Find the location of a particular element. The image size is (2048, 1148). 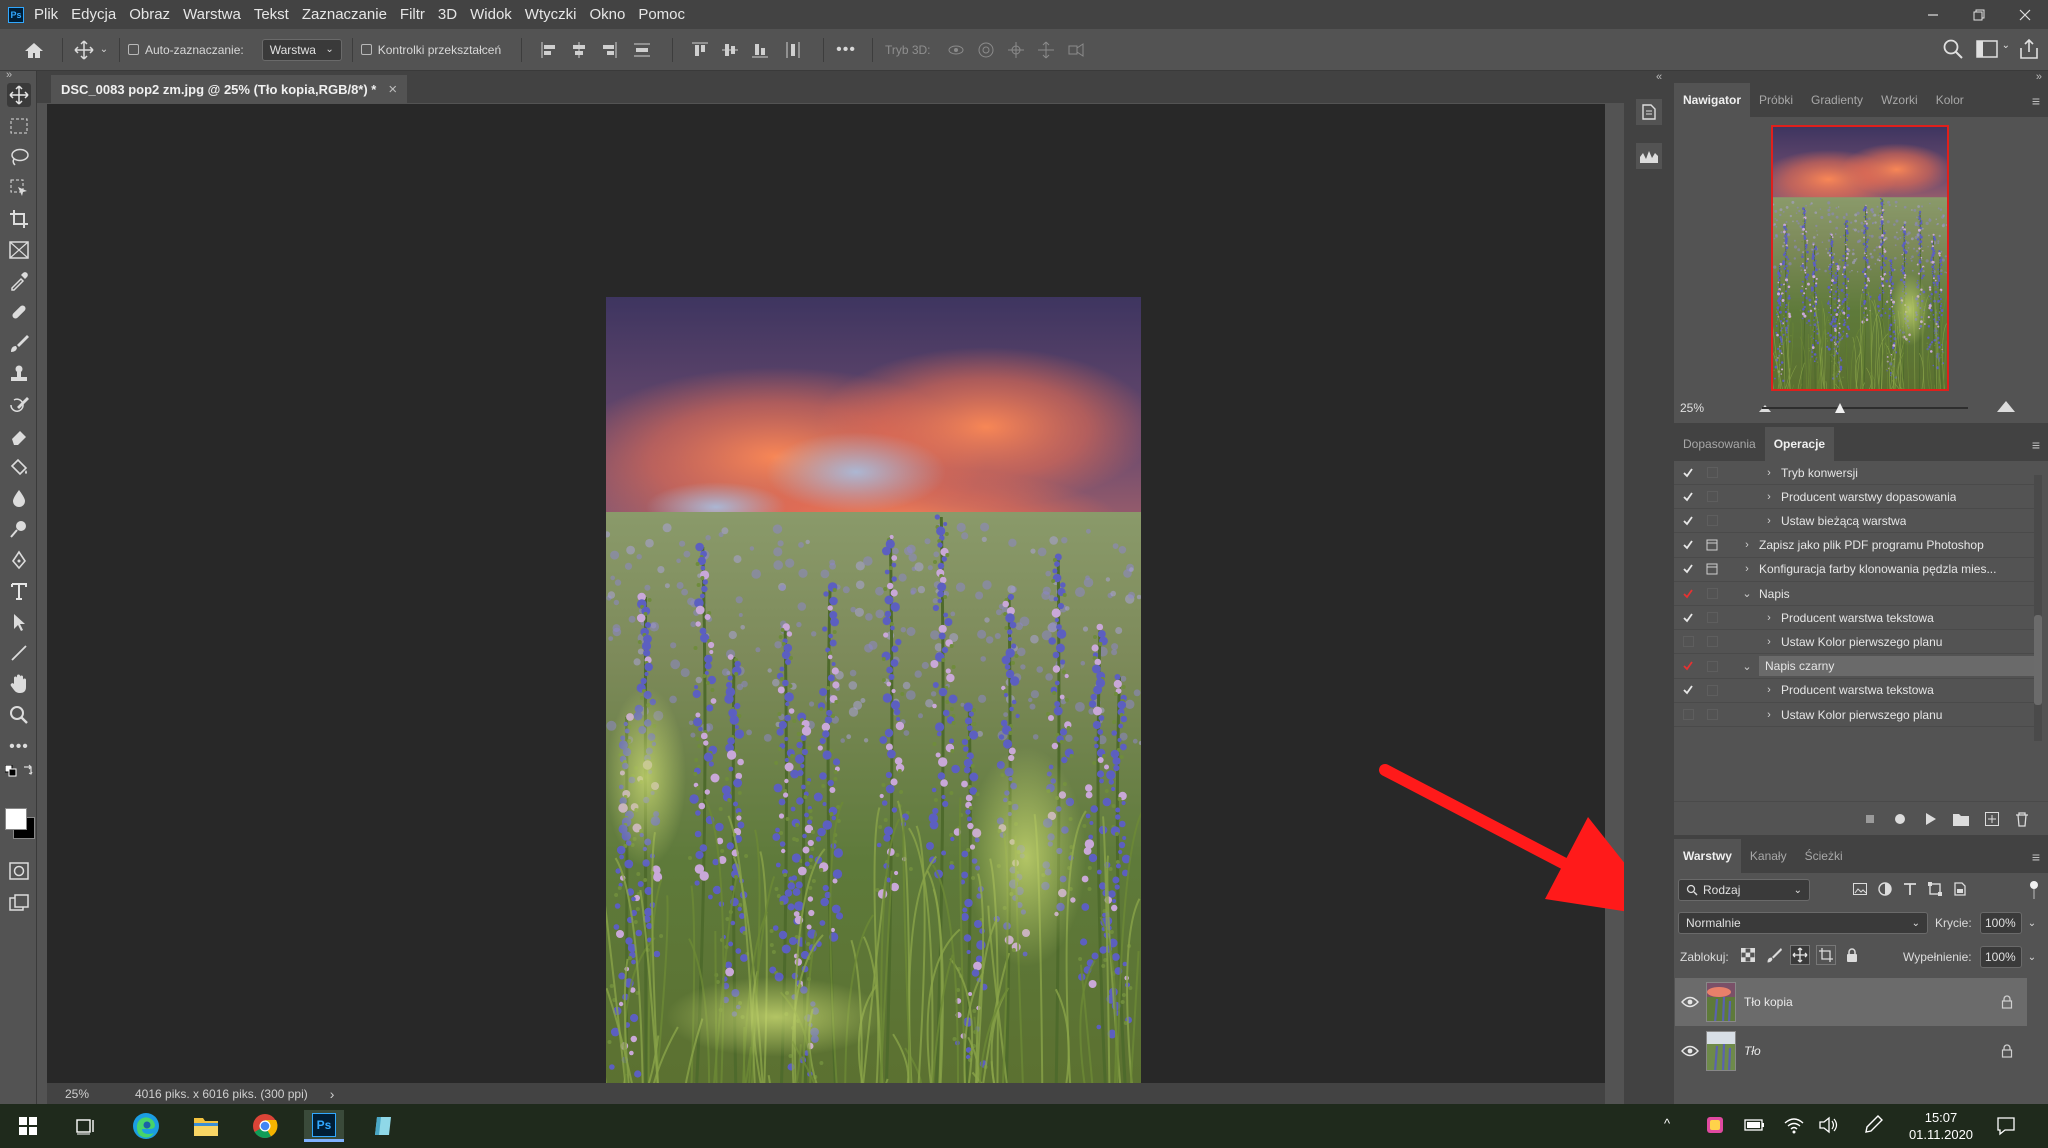

tab-dopasowania: Dopasowania is located at coordinates (1719, 444).